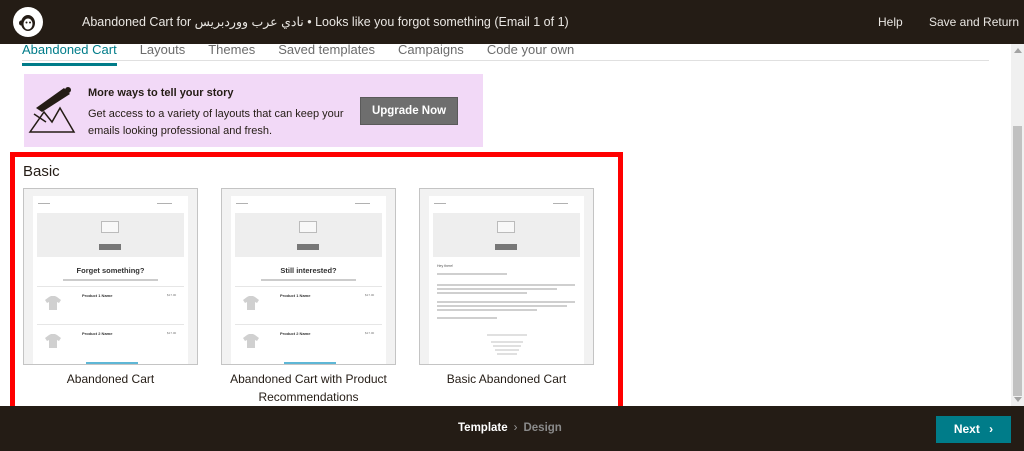  What do you see at coordinates (974, 22) in the screenshot?
I see `save-and-return-link: Save and Return` at bounding box center [974, 22].